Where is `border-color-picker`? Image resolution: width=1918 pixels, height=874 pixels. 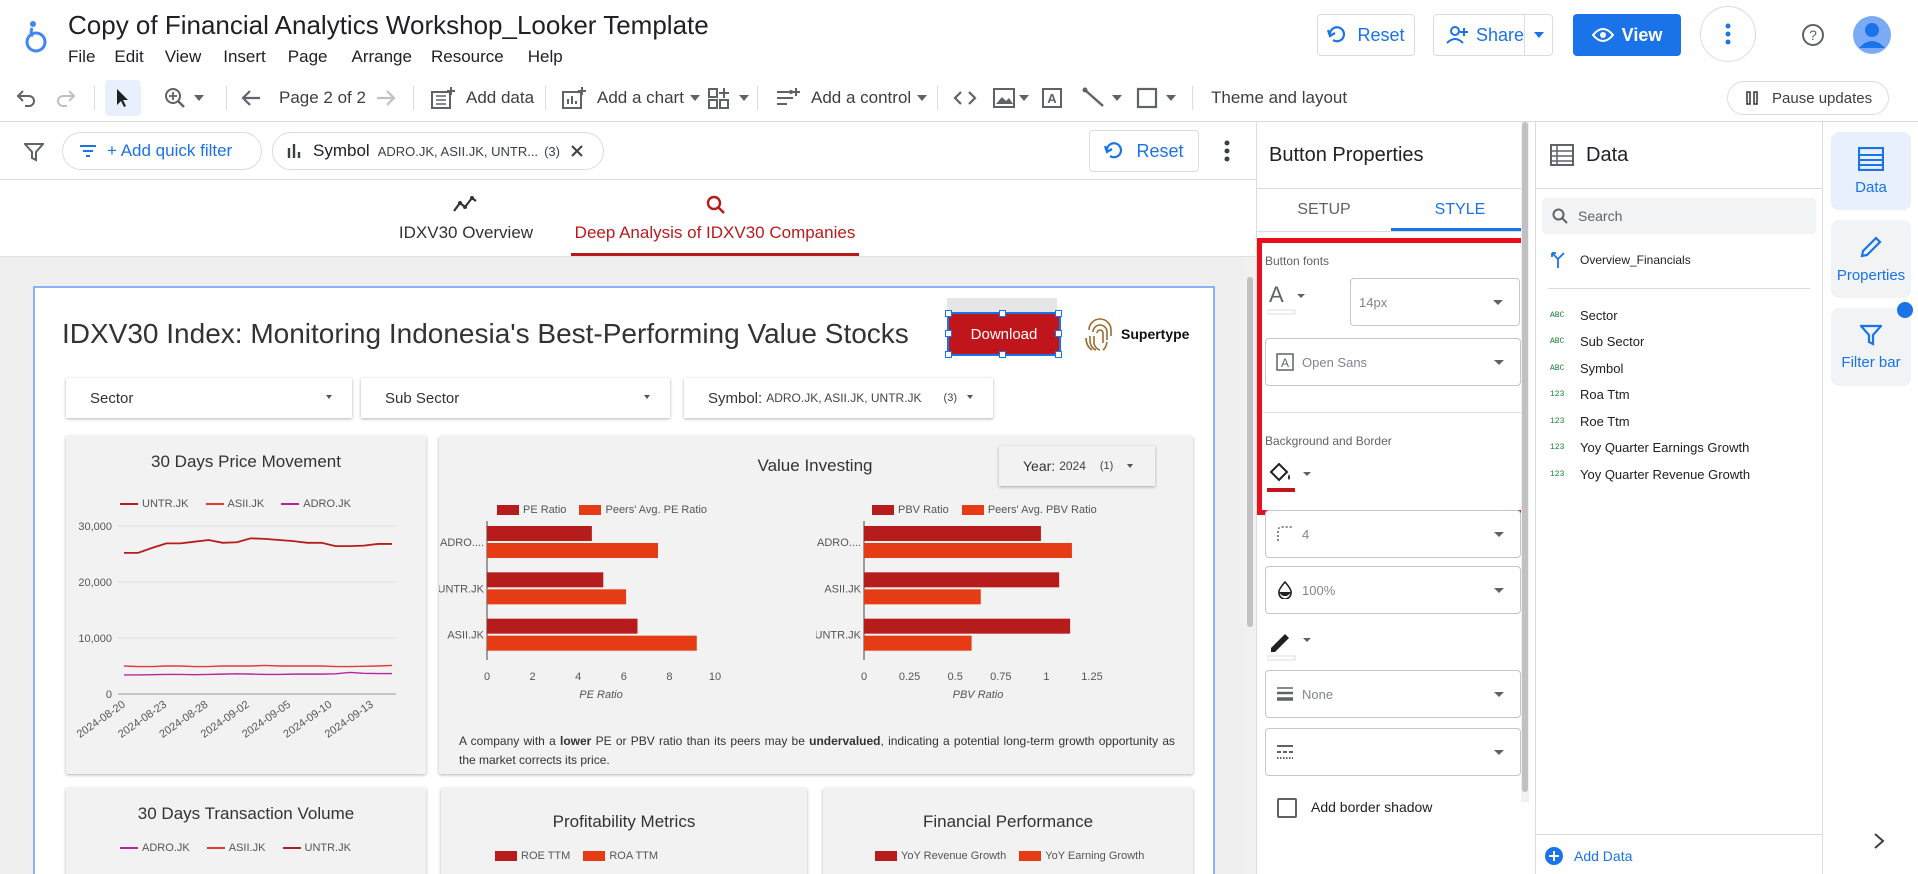 border-color-picker is located at coordinates (1289, 644).